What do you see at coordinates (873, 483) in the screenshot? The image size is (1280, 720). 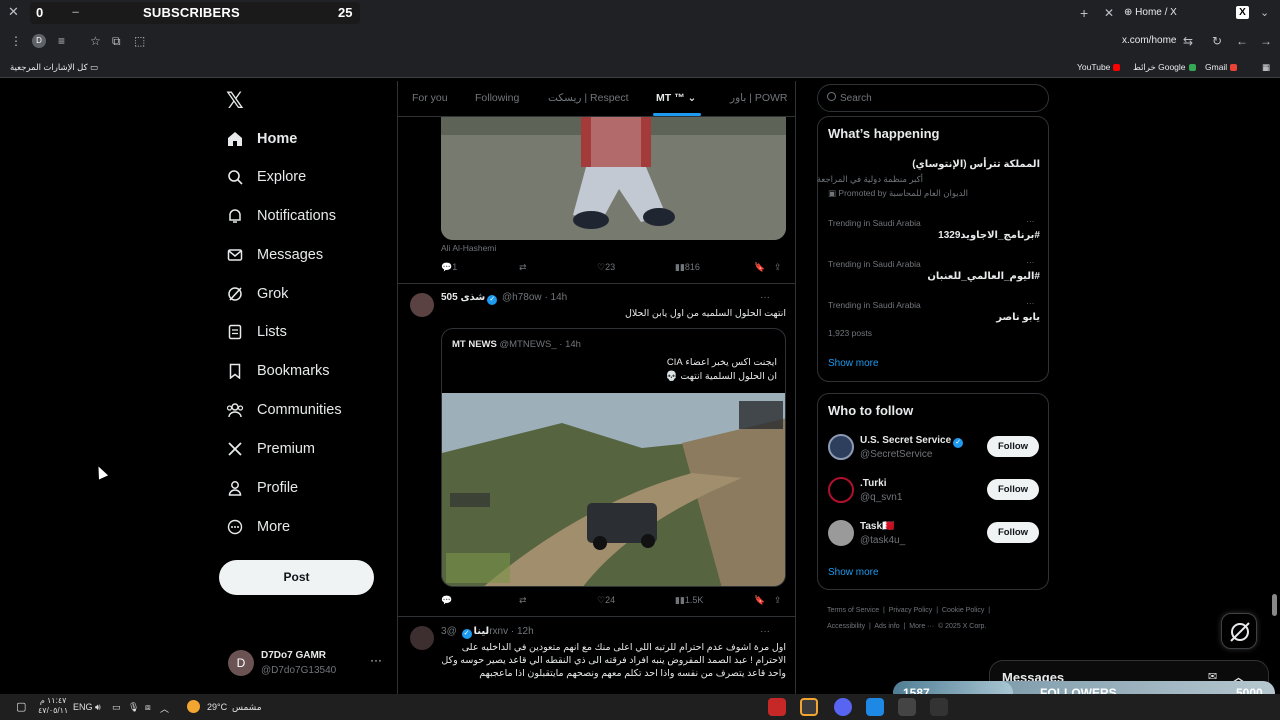 I see `follow-suggestion-name: .Turki` at bounding box center [873, 483].